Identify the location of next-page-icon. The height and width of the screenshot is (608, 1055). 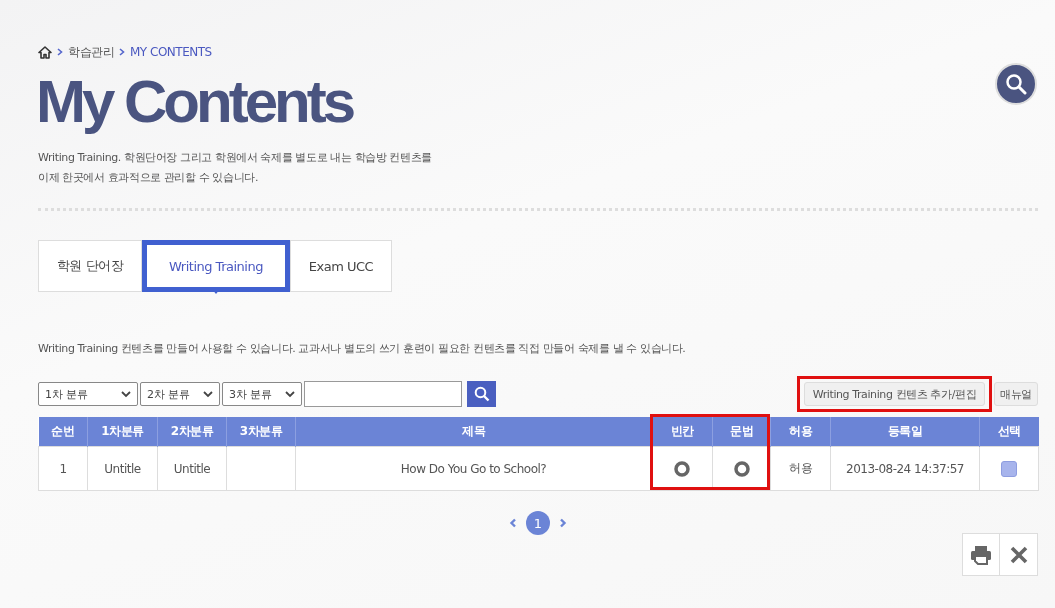
(563, 523).